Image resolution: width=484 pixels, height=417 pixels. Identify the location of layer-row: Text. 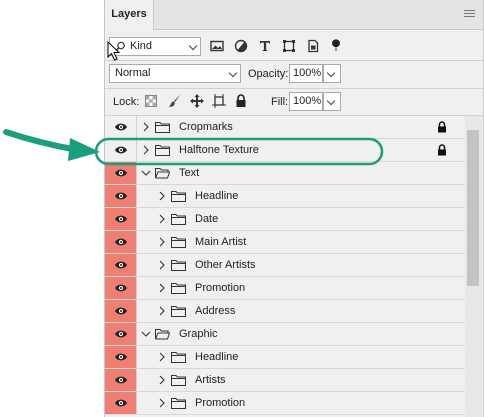
(285, 173).